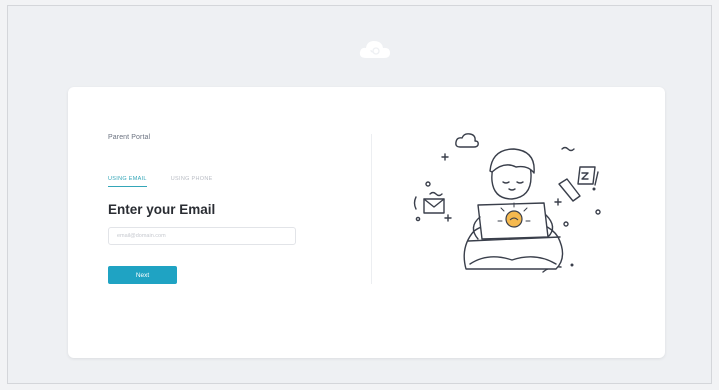 This screenshot has width=719, height=390. I want to click on cloud-logo-icon, so click(374, 49).